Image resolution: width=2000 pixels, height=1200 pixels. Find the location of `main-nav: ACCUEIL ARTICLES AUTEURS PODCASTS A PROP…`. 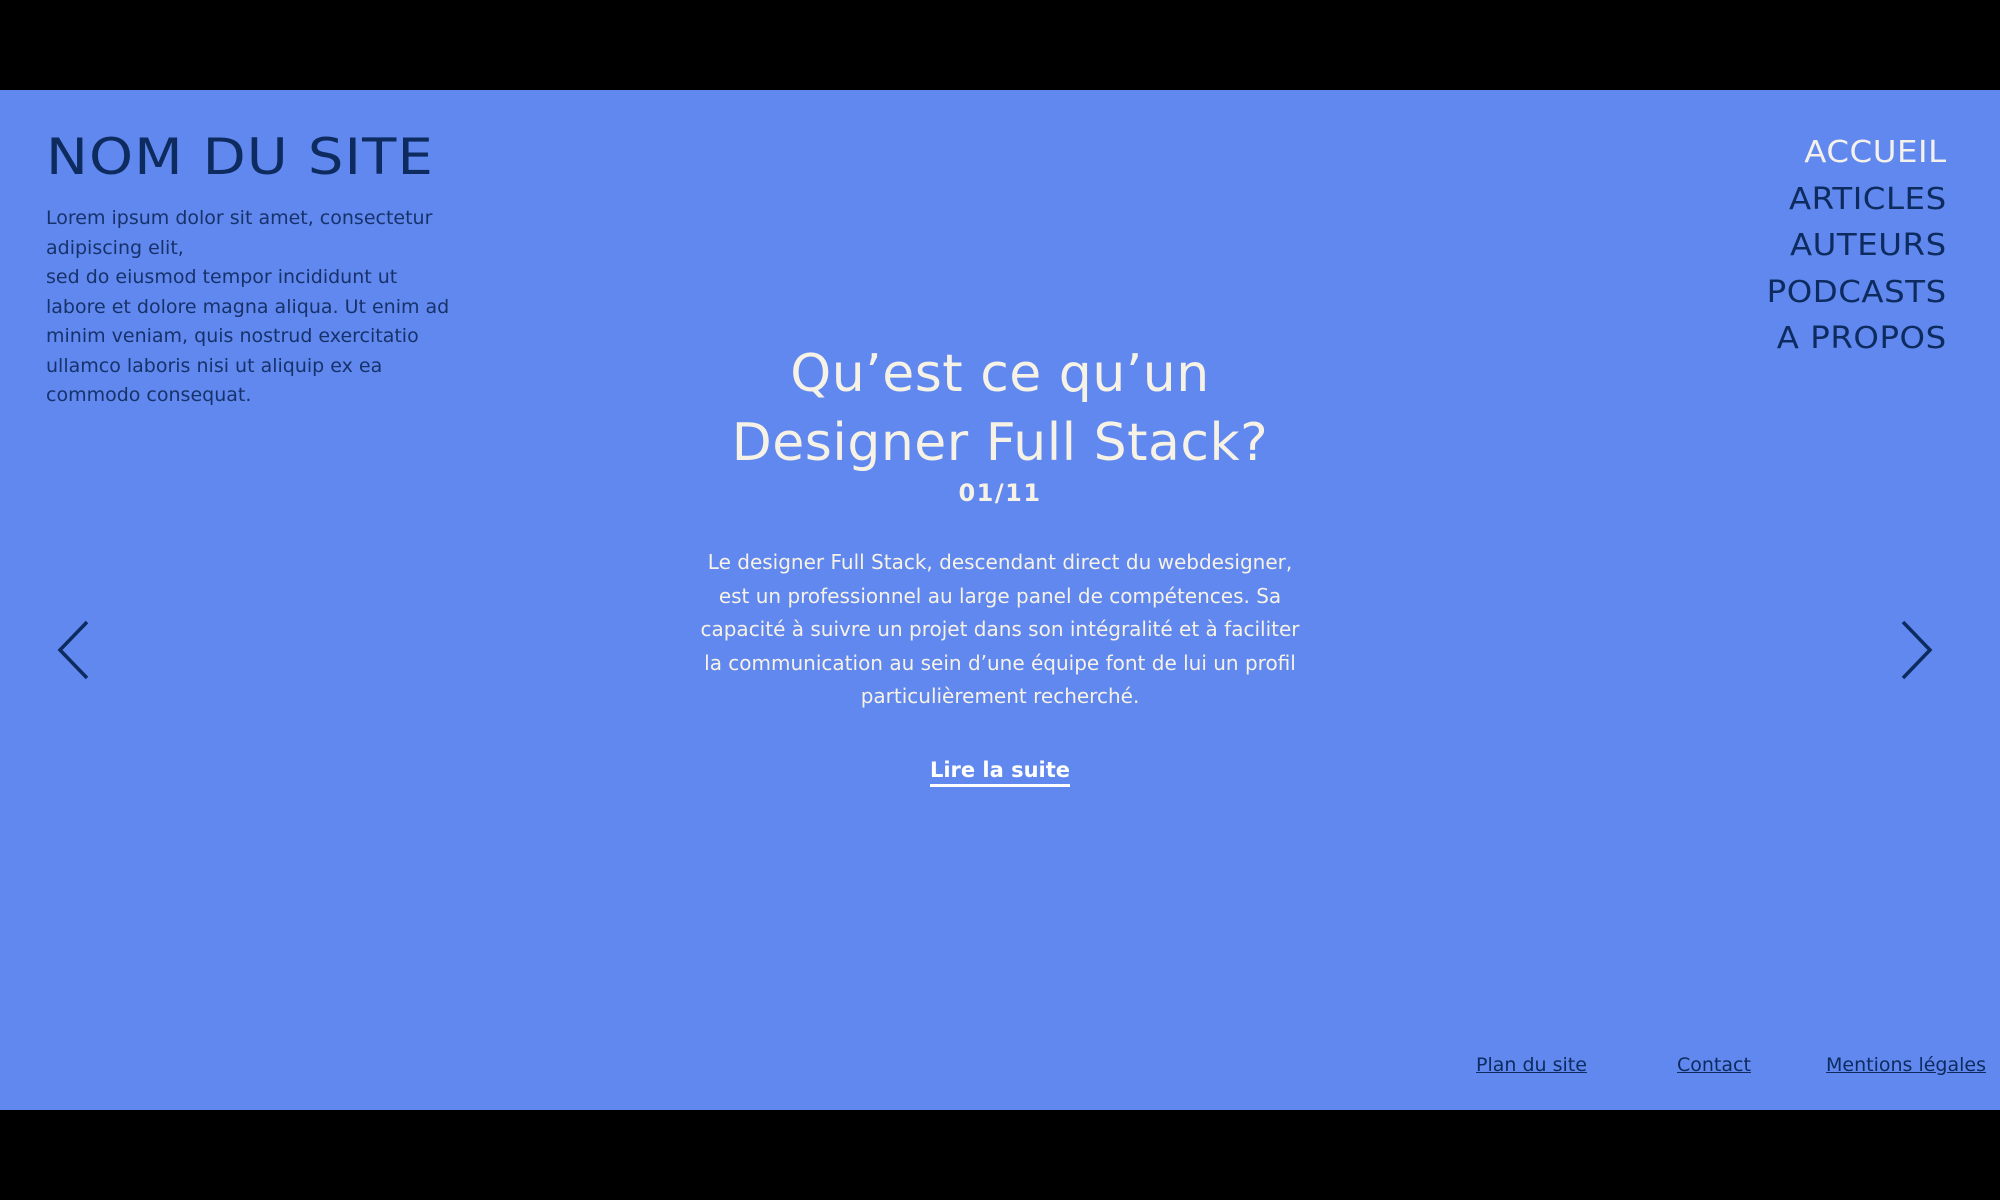

main-nav: ACCUEIL ARTICLES AUTEURS PODCASTS A PROP… is located at coordinates (1857, 246).